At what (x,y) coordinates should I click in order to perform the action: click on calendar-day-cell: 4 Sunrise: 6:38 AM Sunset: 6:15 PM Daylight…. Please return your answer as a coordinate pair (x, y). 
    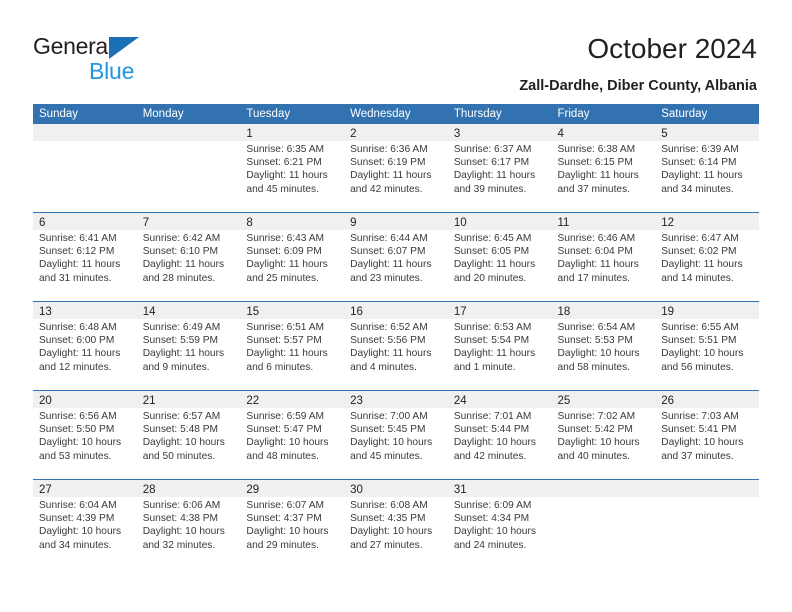
    Looking at the image, I should click on (603, 168).